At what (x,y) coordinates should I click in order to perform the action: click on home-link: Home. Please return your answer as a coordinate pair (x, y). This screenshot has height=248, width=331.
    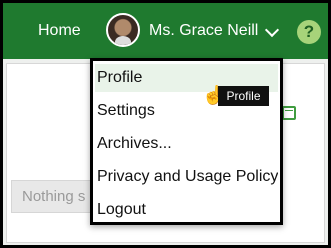
    Looking at the image, I should click on (59, 31).